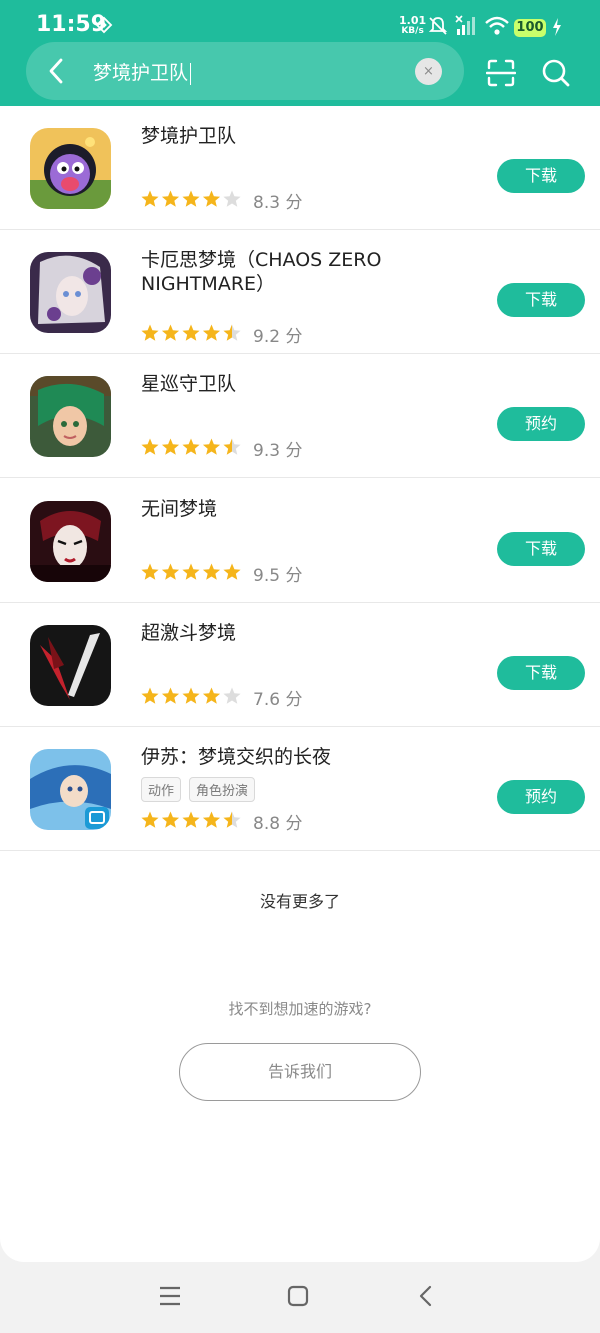 Image resolution: width=600 pixels, height=1333 pixels. I want to click on tag-list: 动作 角色扮演, so click(202, 789).